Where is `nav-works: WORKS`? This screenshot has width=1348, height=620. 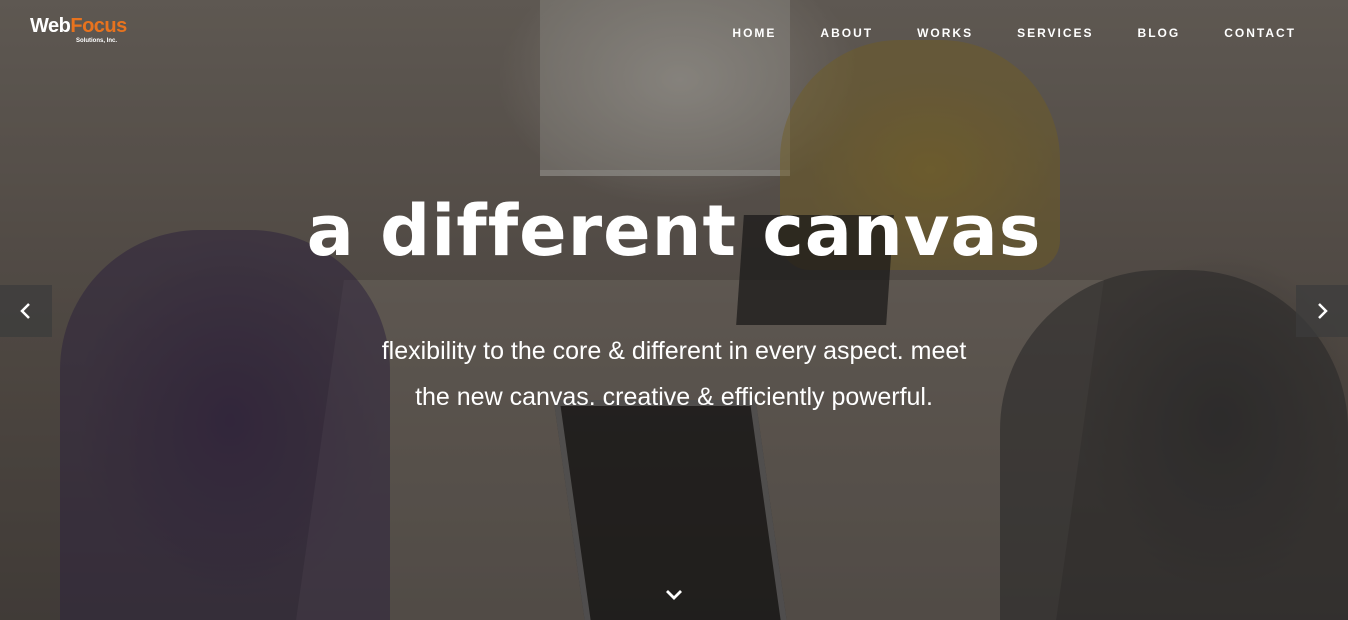 nav-works: WORKS is located at coordinates (945, 33).